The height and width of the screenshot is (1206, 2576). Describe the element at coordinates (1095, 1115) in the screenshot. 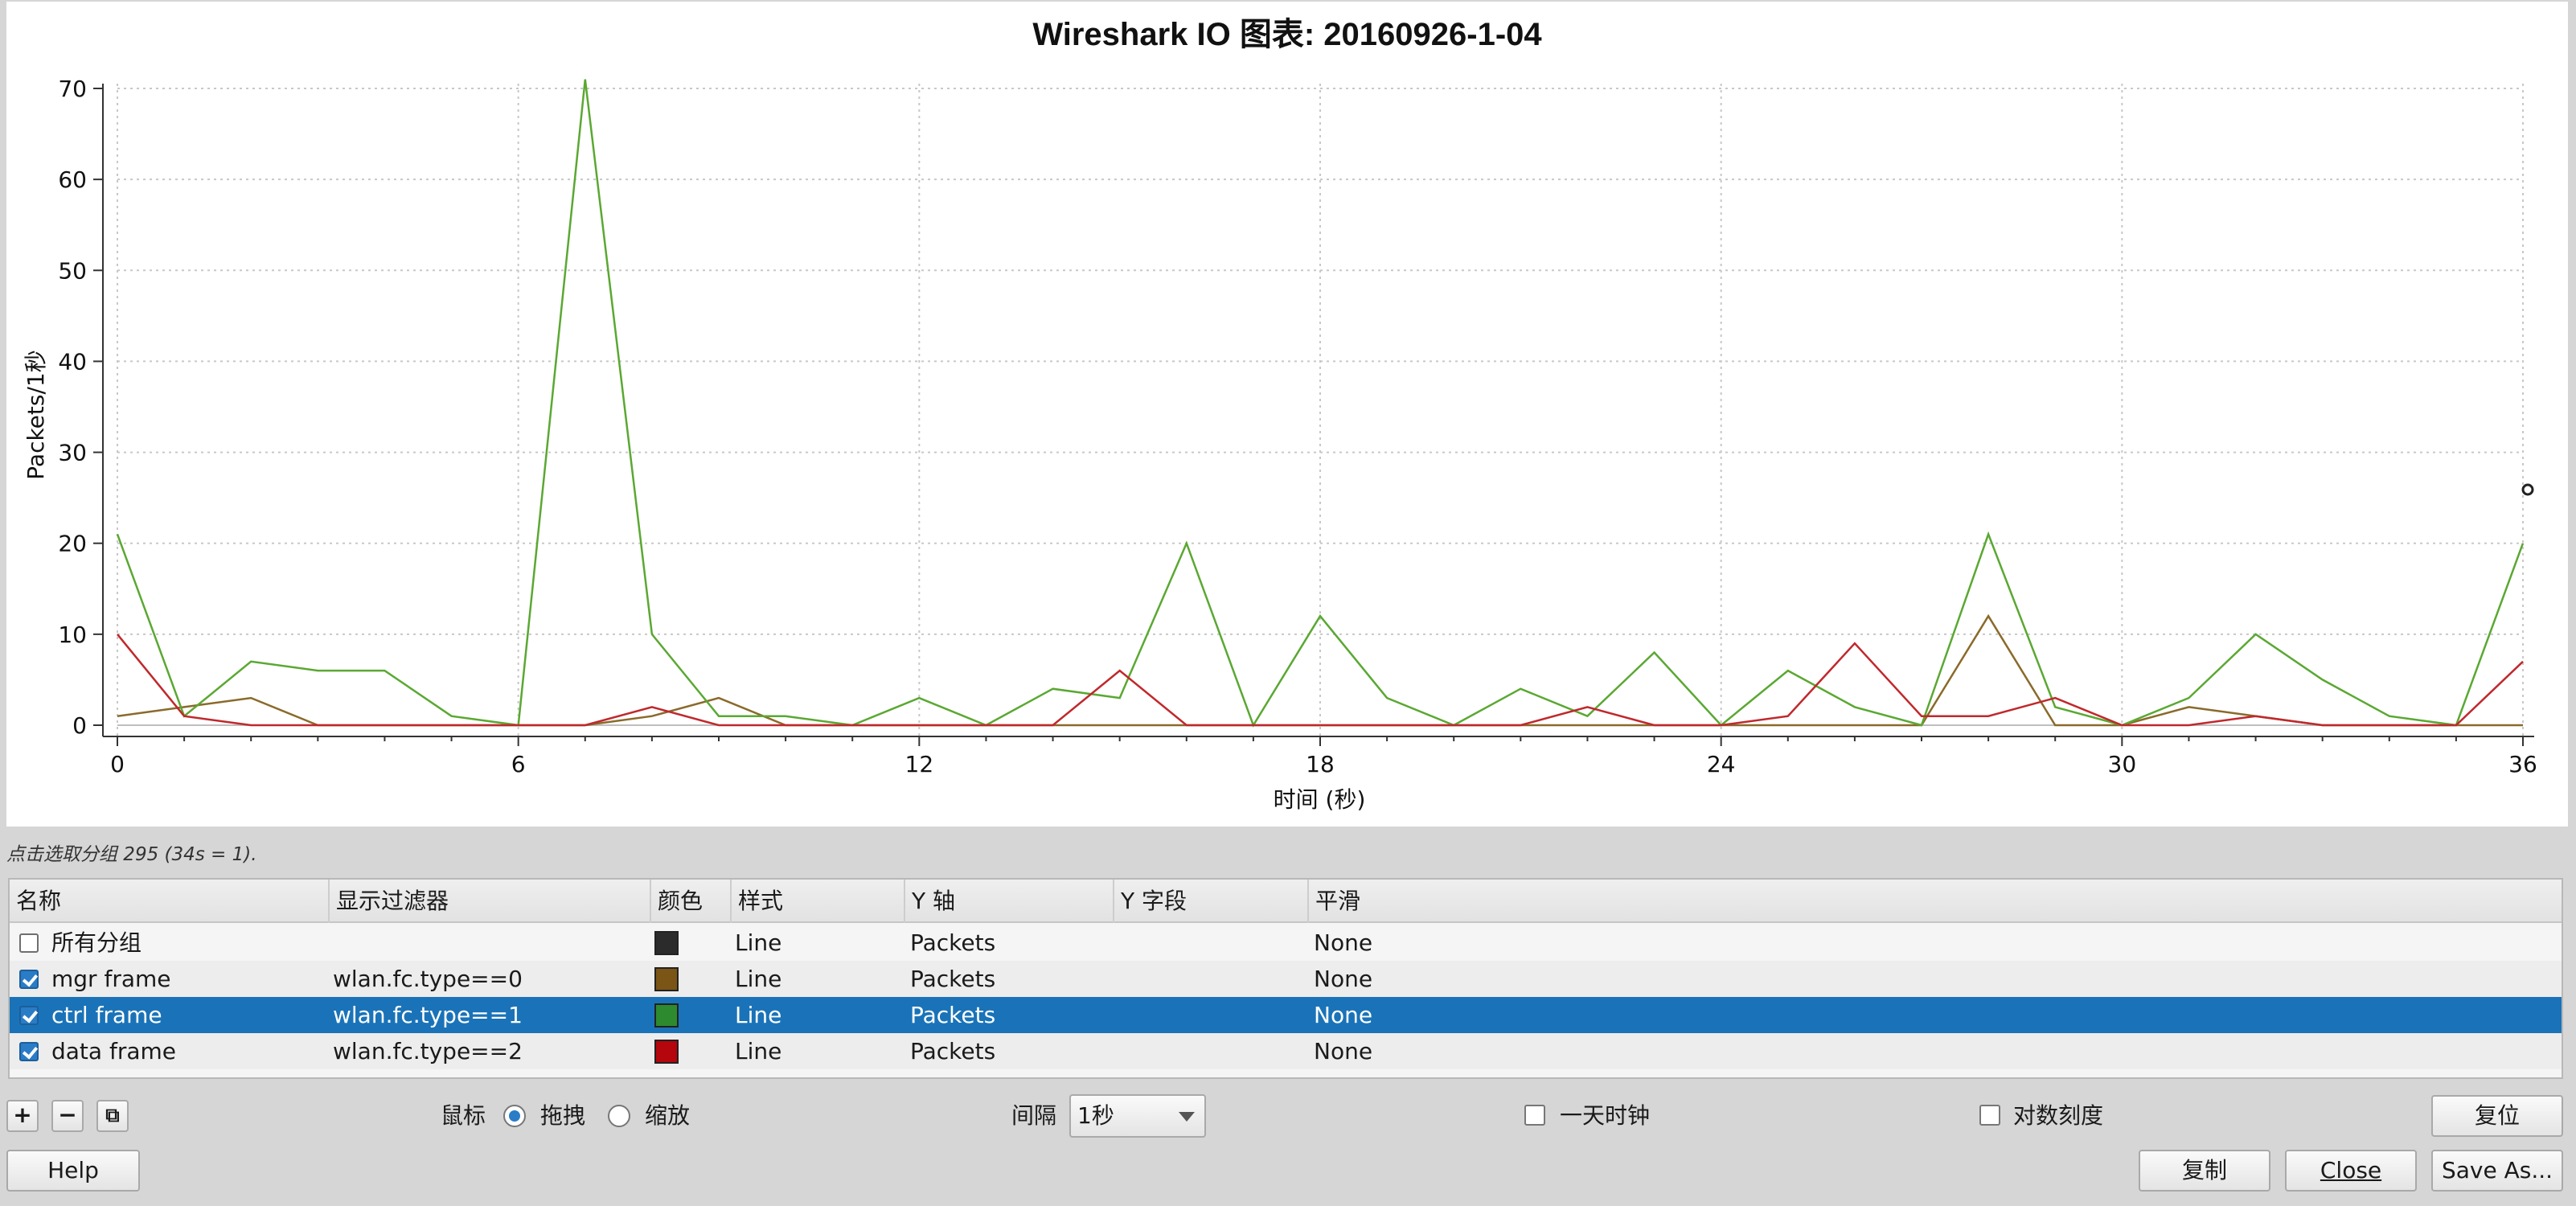

I see `interval-value: 1秒` at that location.